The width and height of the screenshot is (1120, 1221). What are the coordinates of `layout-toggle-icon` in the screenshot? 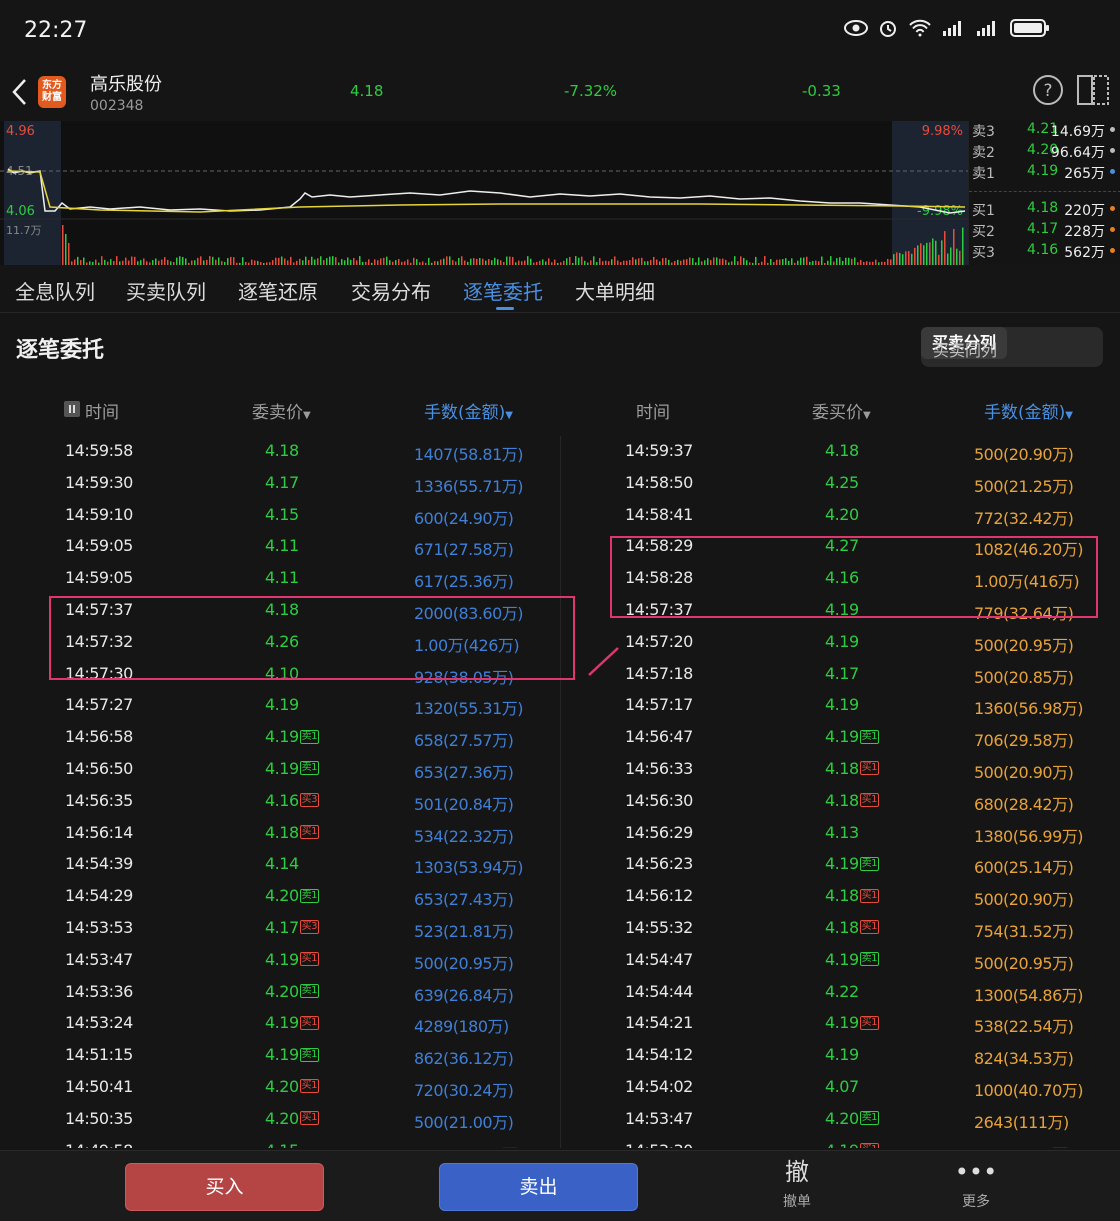 It's located at (1093, 90).